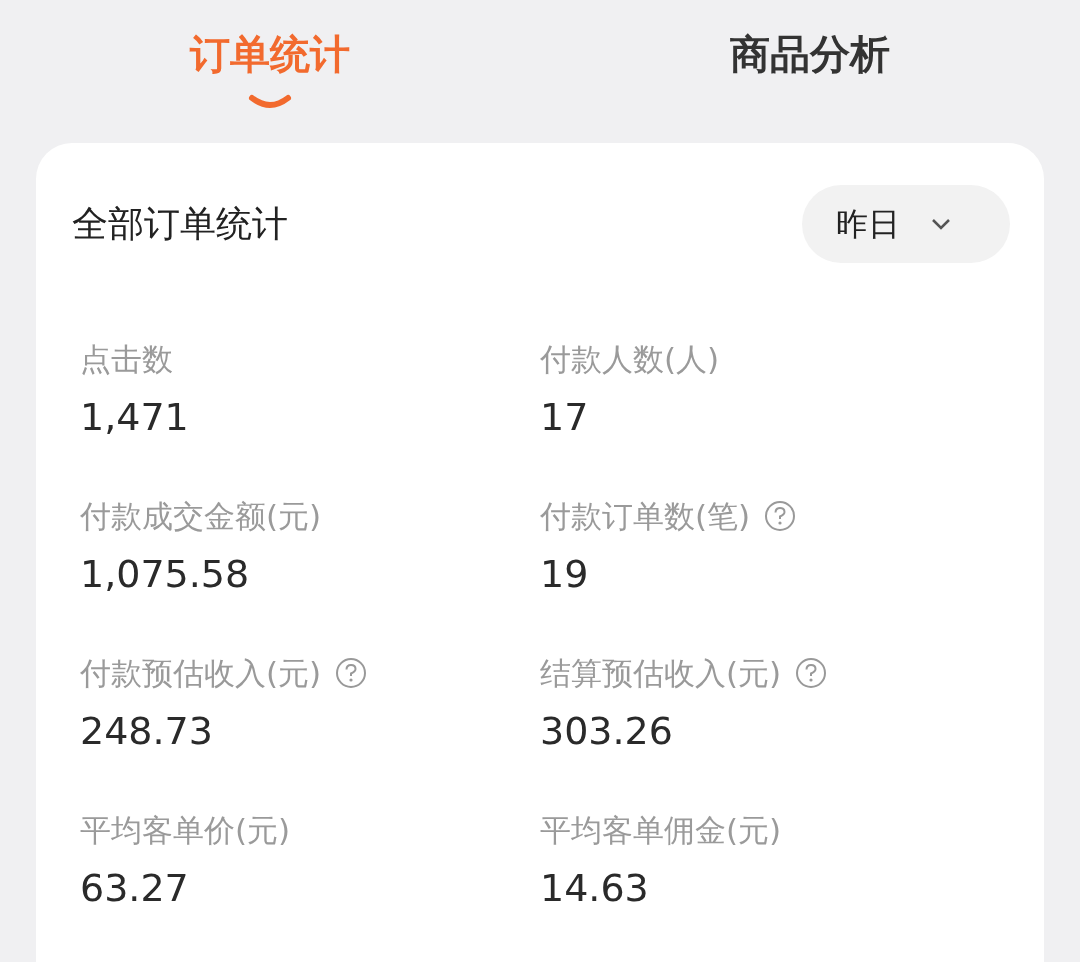  Describe the element at coordinates (906, 224) in the screenshot. I see `period-dropdown: 昨日` at that location.